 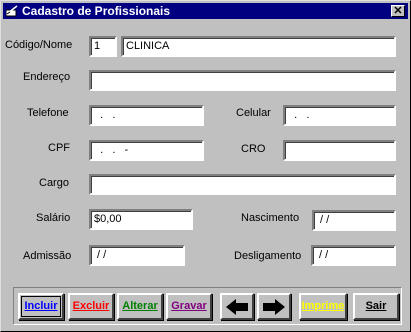 I want to click on imprime-button: Imprime, so click(x=323, y=306).